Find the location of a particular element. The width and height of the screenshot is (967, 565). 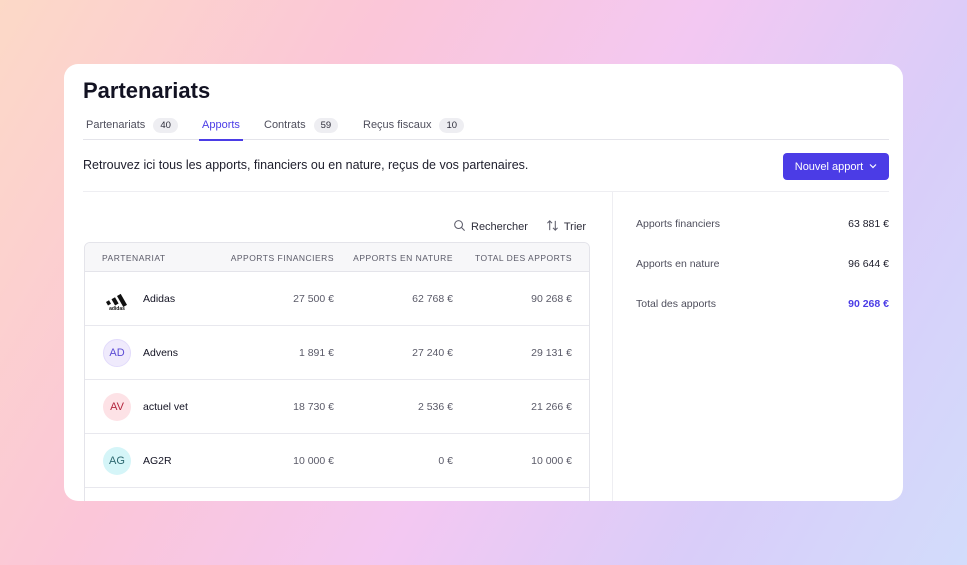

sort-button: Trier is located at coordinates (566, 227).